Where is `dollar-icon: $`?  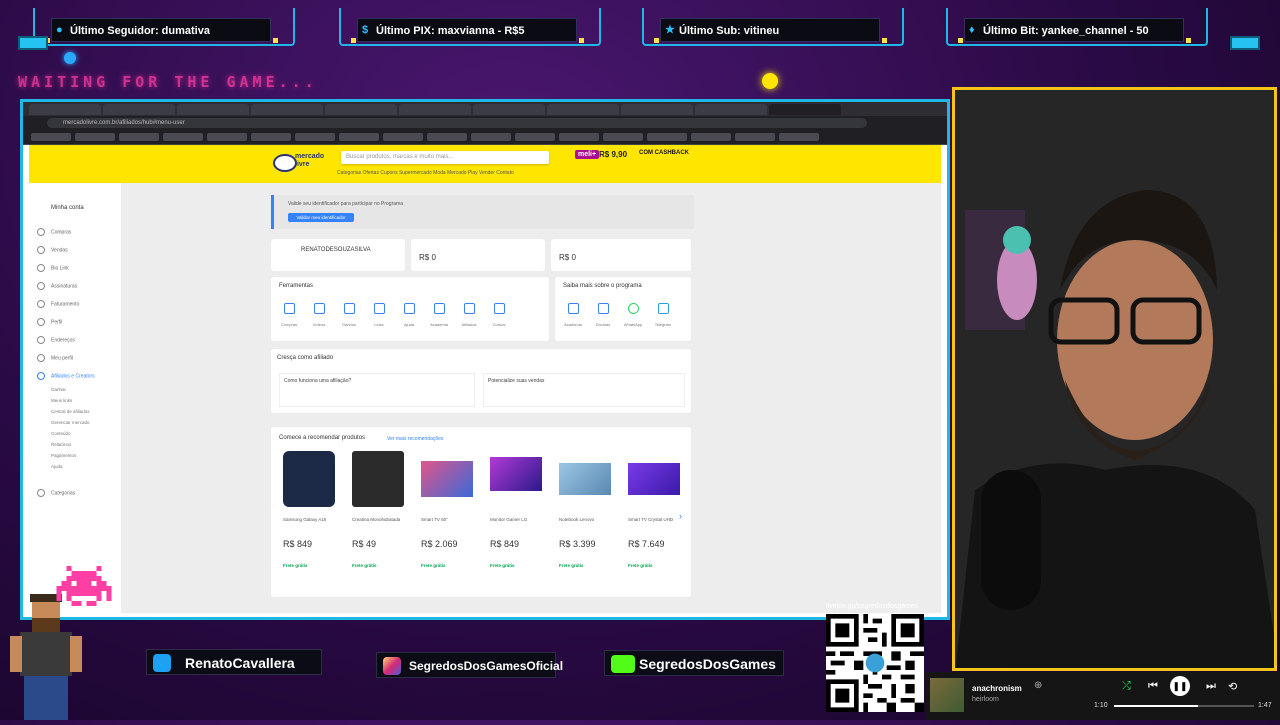 dollar-icon: $ is located at coordinates (365, 30).